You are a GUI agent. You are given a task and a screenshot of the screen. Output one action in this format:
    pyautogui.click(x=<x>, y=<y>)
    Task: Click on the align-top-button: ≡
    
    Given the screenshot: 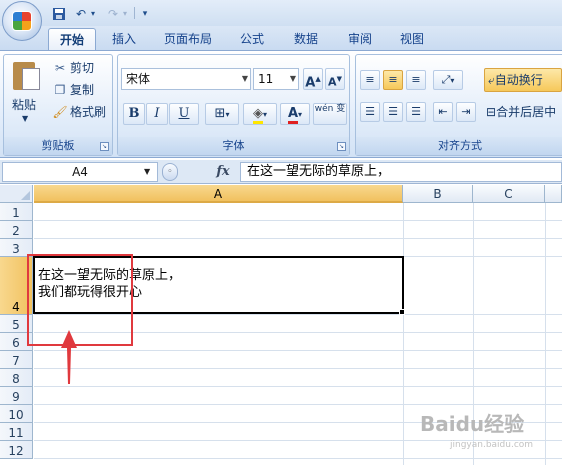 What is the action you would take?
    pyautogui.click(x=370, y=80)
    